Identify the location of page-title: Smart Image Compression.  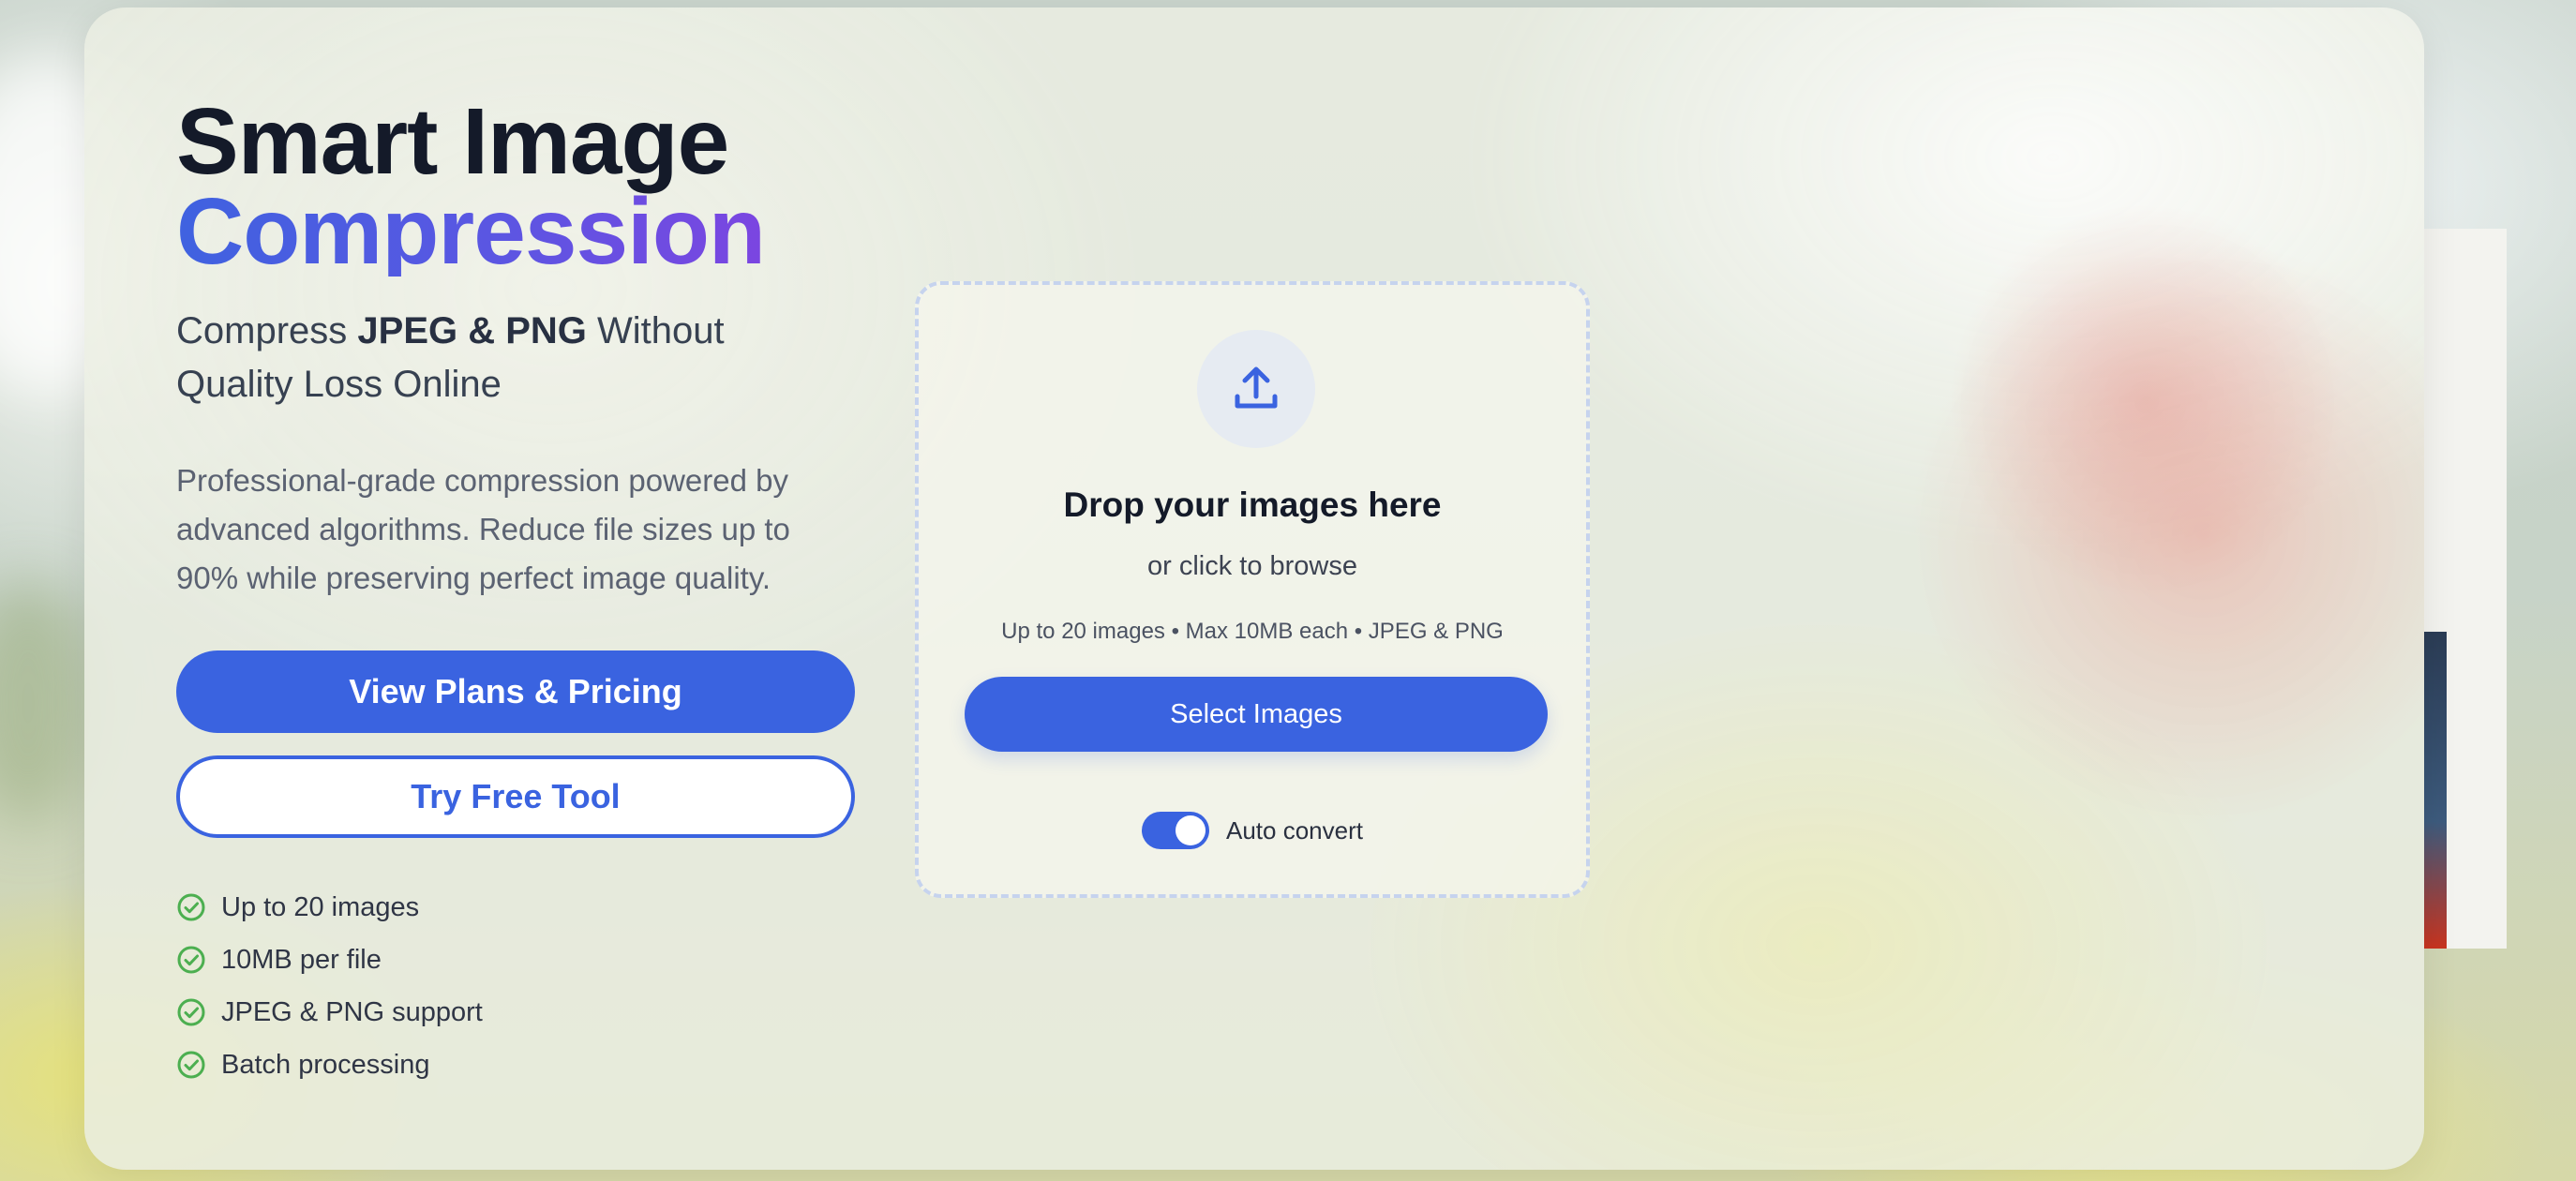
(533, 183).